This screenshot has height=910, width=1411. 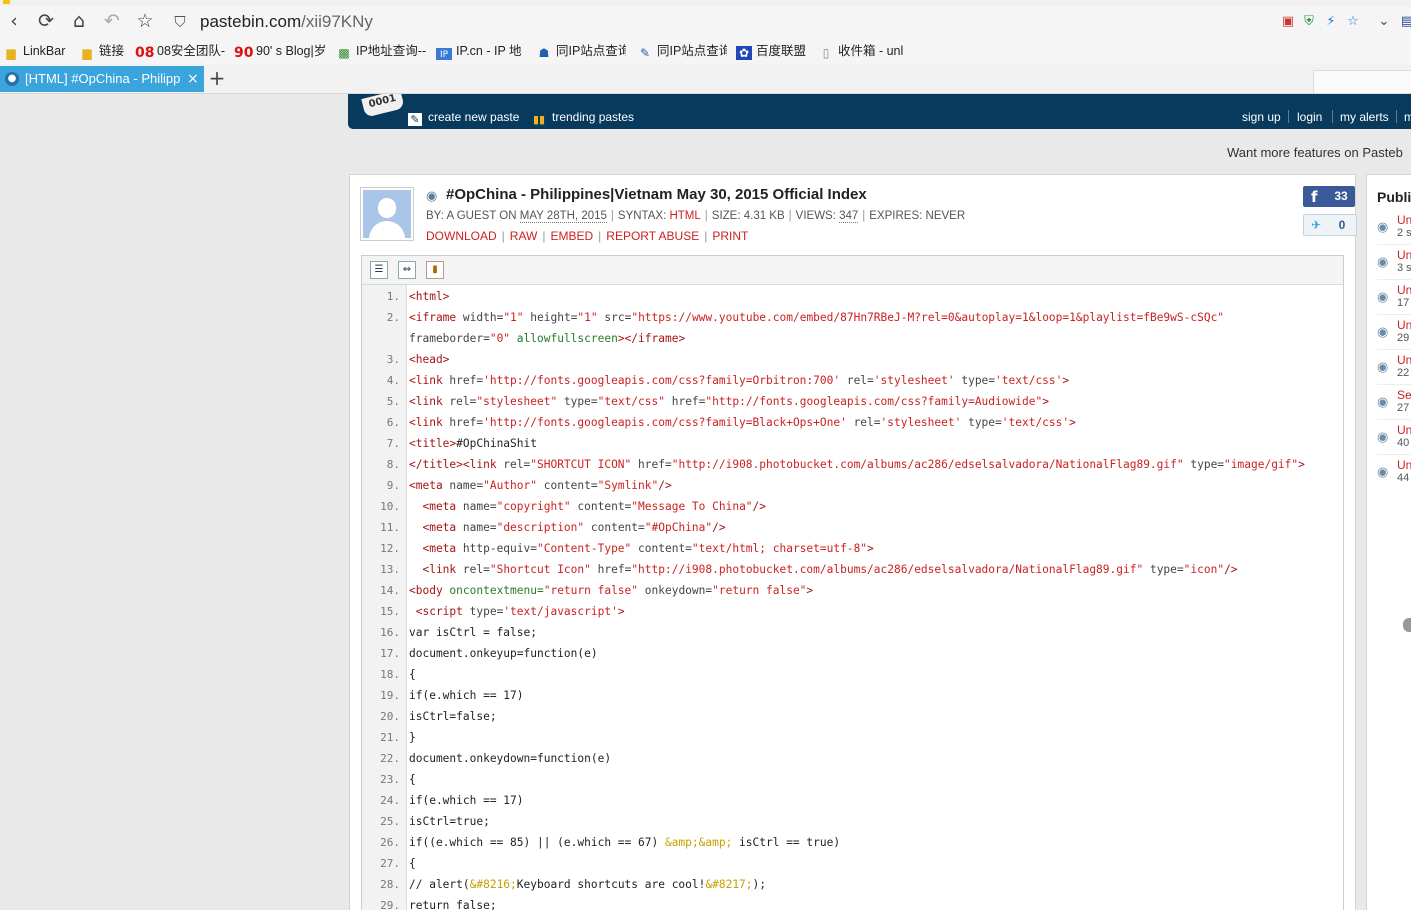 What do you see at coordinates (461, 236) in the screenshot?
I see `download-link: DOWNLOAD` at bounding box center [461, 236].